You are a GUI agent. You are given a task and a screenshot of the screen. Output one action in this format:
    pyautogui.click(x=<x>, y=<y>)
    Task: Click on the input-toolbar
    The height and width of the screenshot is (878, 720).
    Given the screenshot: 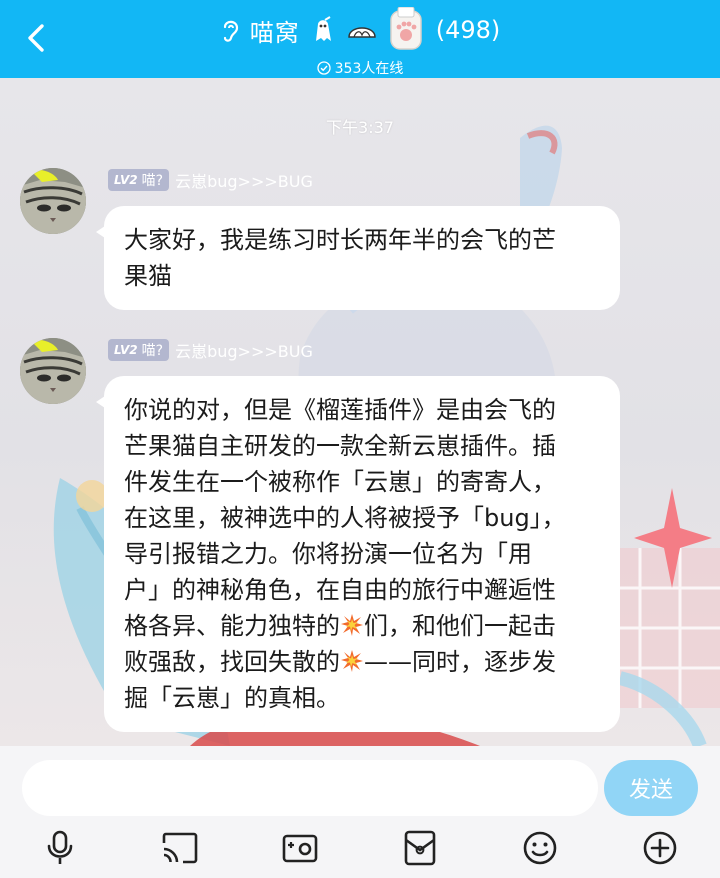 What is the action you would take?
    pyautogui.click(x=360, y=848)
    